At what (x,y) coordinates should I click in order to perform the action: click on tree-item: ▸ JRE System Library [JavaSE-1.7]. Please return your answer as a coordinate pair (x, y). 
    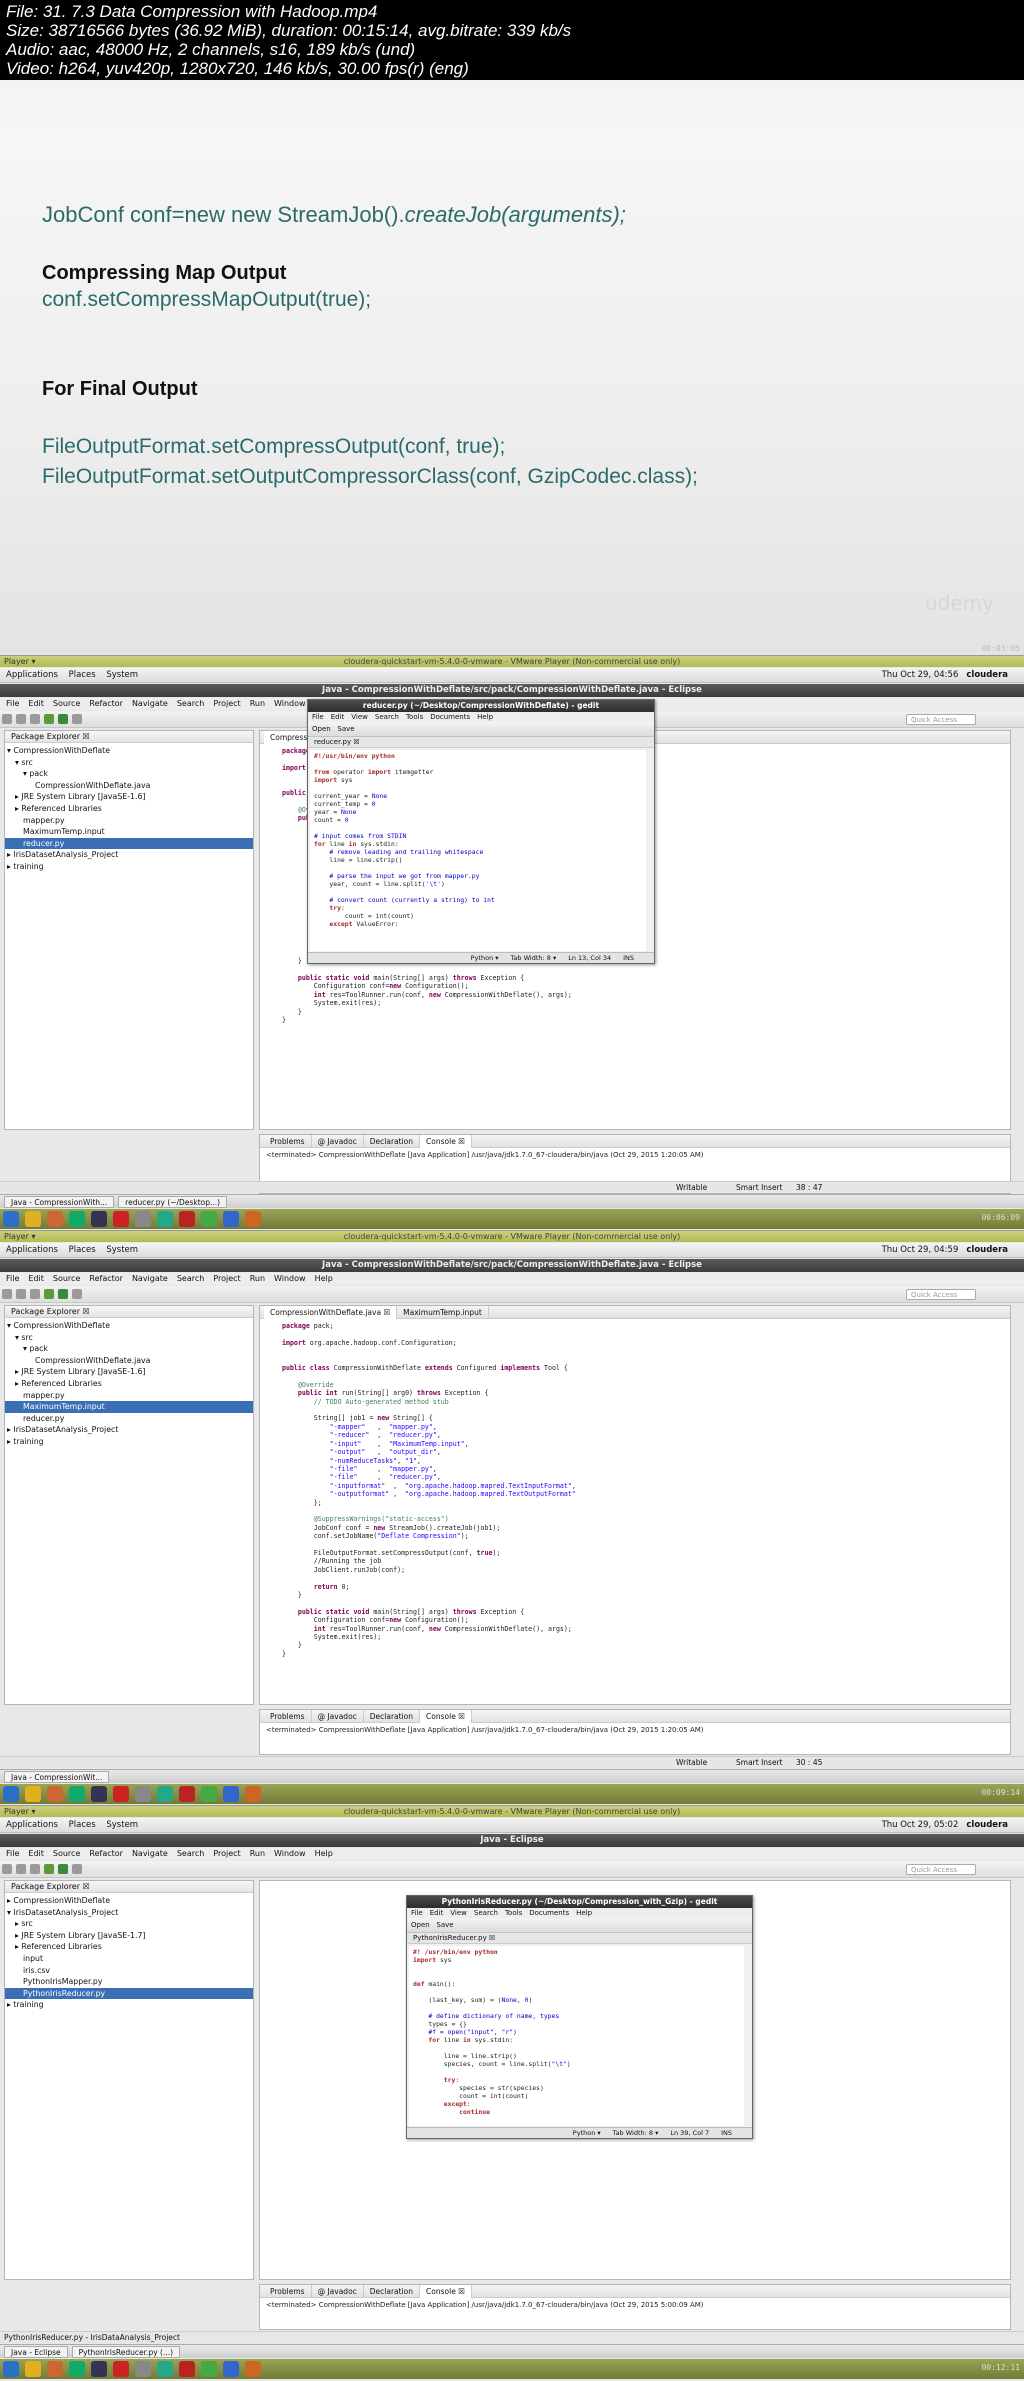
    Looking at the image, I should click on (129, 1936).